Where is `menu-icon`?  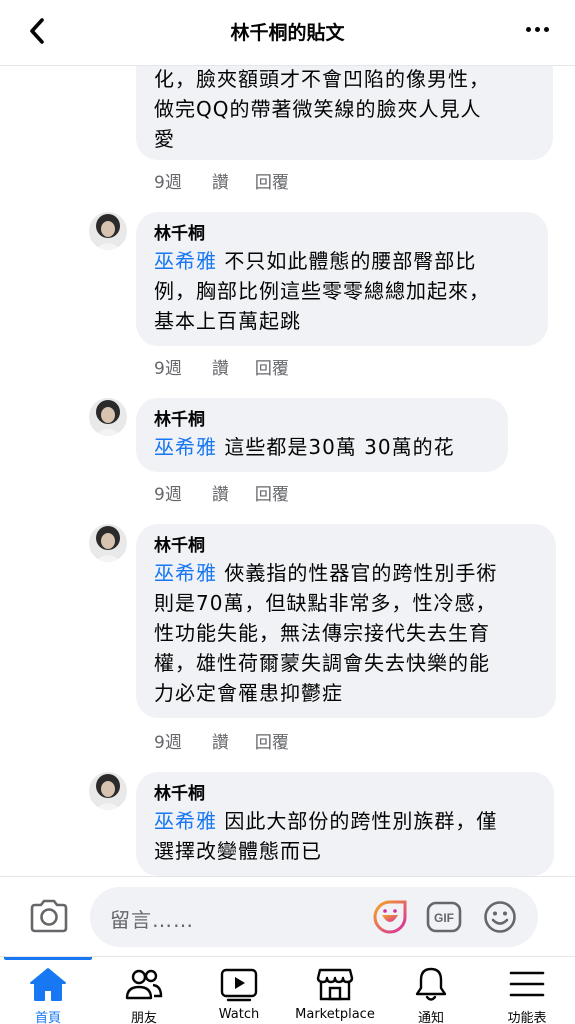
menu-icon is located at coordinates (527, 984).